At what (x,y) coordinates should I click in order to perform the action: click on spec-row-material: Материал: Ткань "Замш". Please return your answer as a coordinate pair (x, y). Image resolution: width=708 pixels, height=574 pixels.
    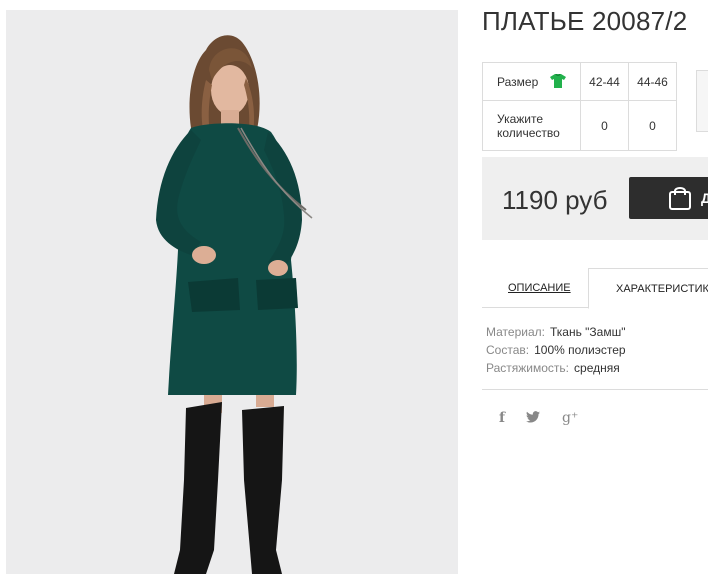
    Looking at the image, I should click on (556, 332).